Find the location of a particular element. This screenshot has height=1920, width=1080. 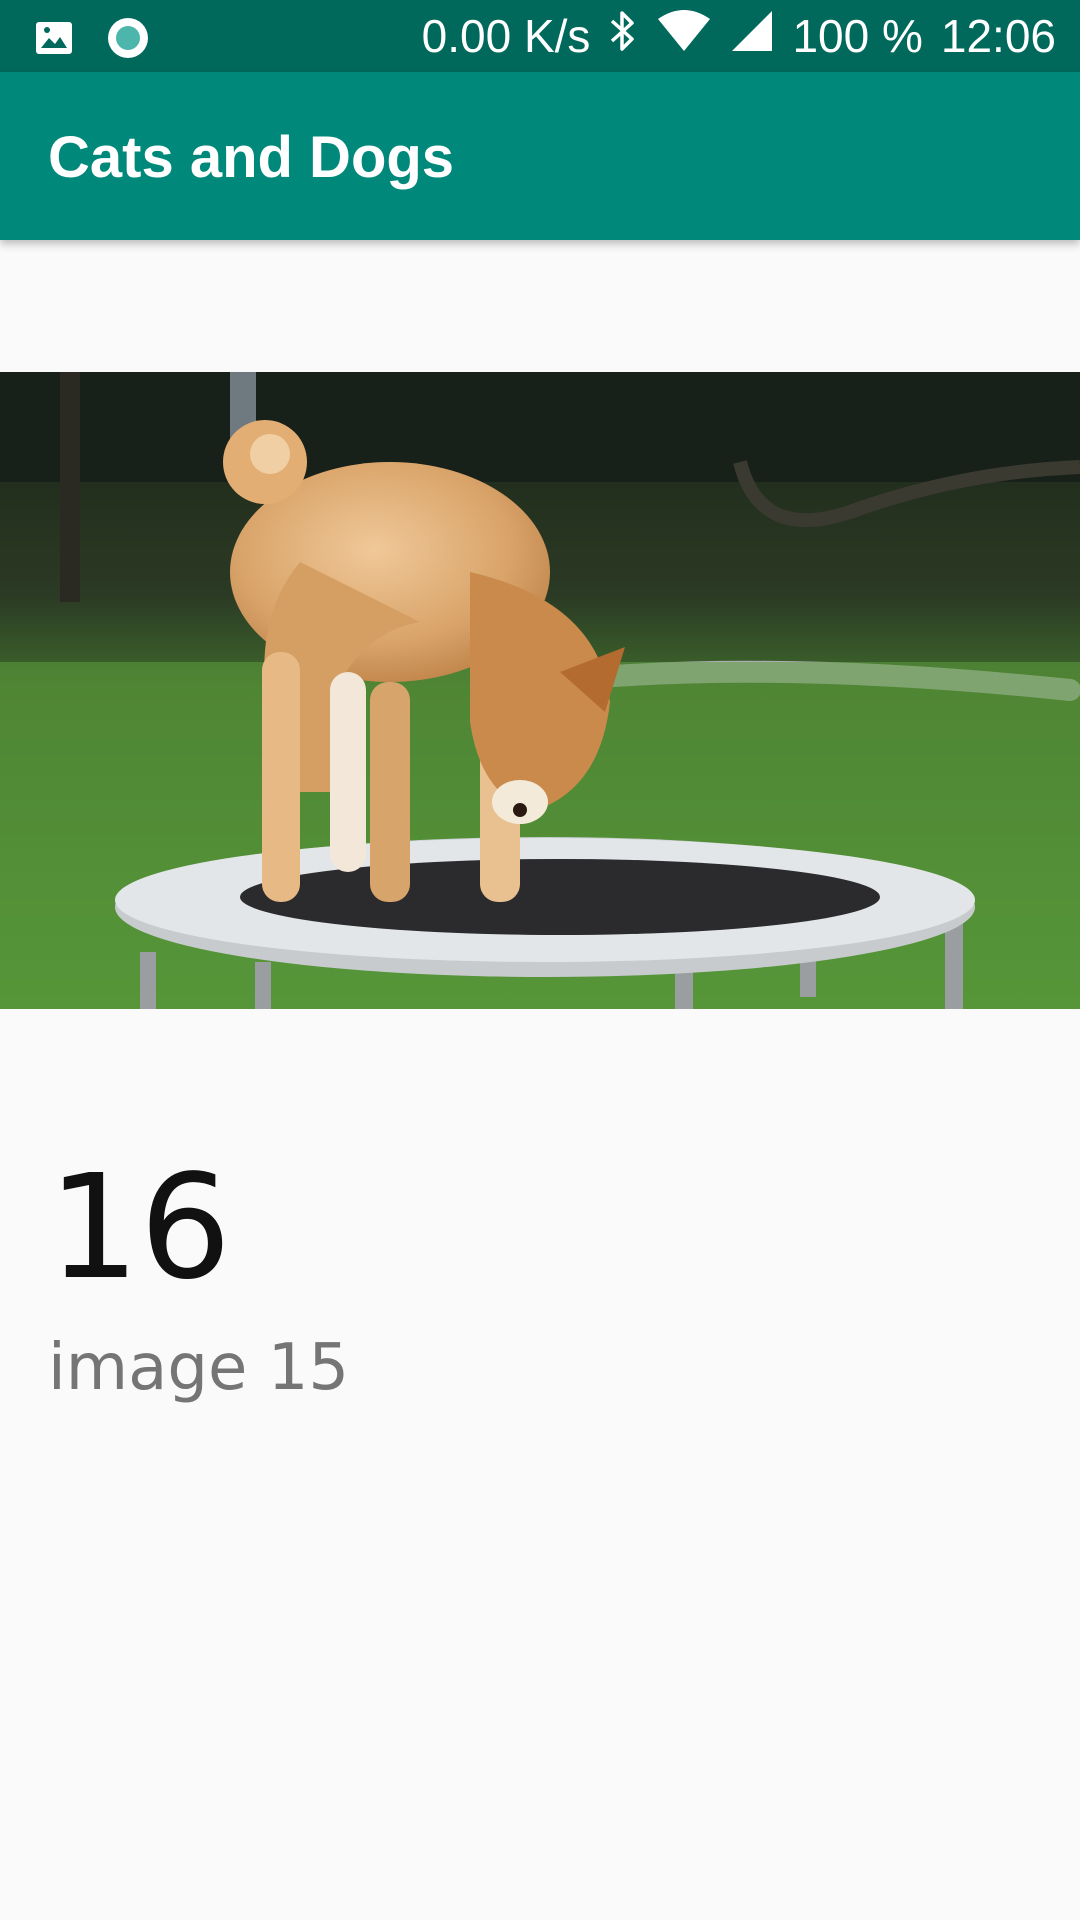

status-left-icons is located at coordinates (92, 40).